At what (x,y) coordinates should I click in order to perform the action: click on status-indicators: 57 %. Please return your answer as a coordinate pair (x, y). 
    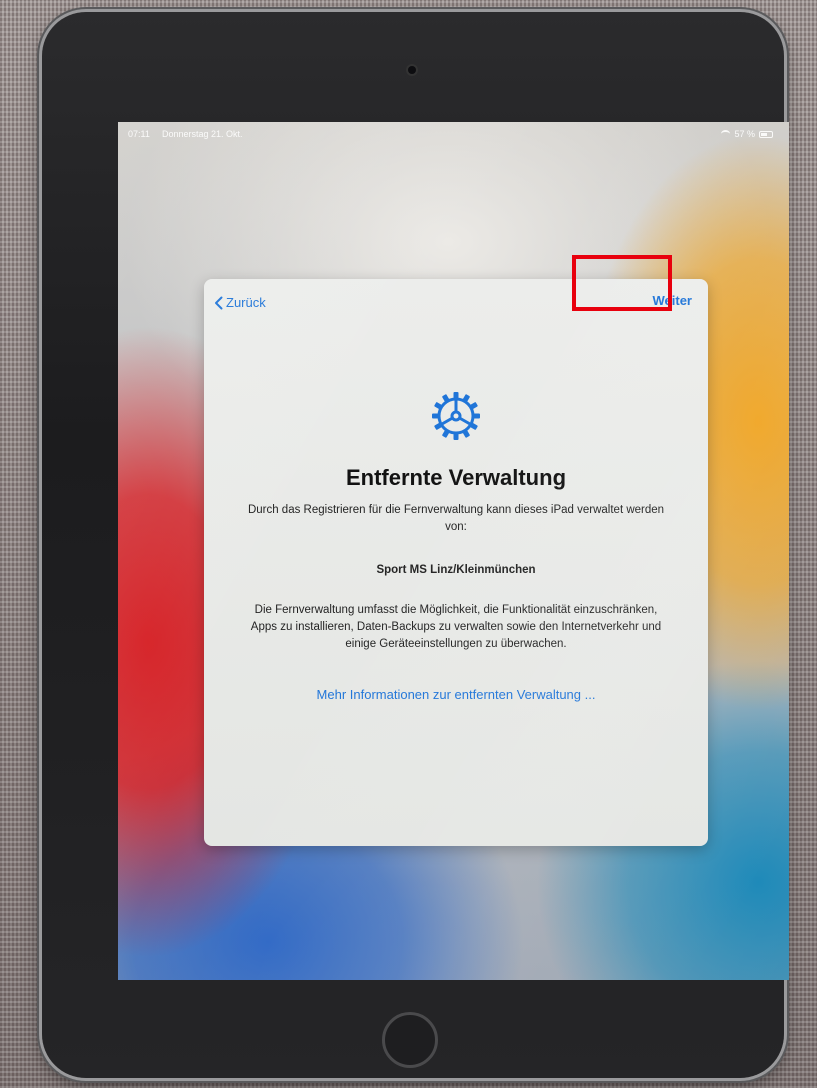
    Looking at the image, I should click on (747, 134).